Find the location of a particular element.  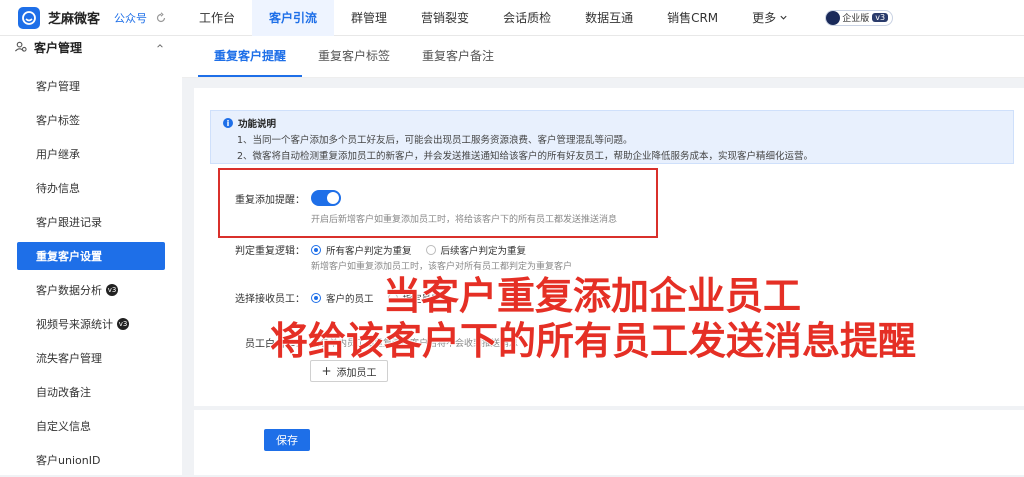

sidebar-item-data-analysis: 客户数据分析 v3 is located at coordinates (91, 290).